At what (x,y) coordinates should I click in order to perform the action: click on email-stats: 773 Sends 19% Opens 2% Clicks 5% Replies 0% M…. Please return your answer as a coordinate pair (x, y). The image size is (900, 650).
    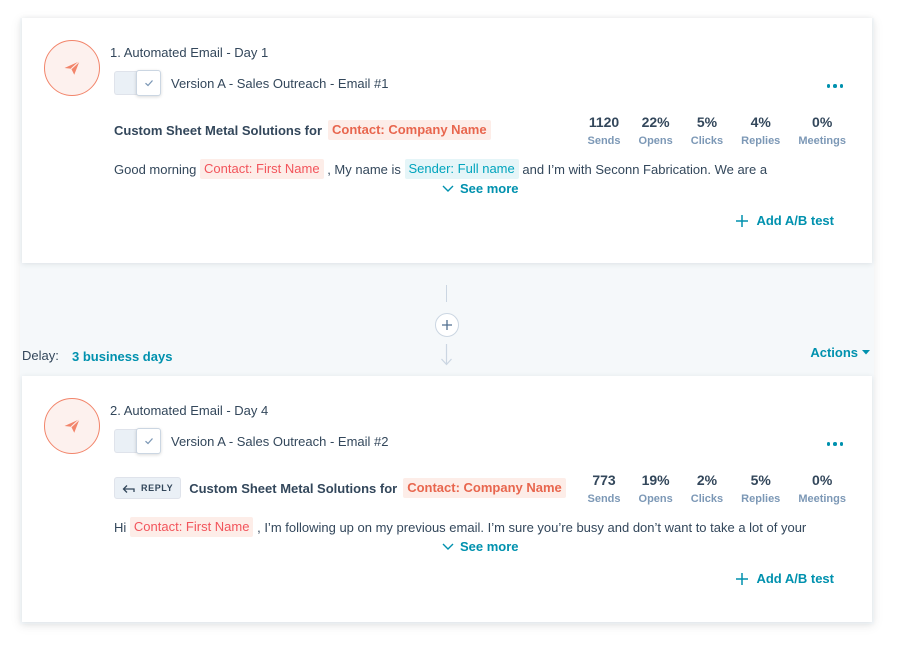
    Looking at the image, I should click on (708, 488).